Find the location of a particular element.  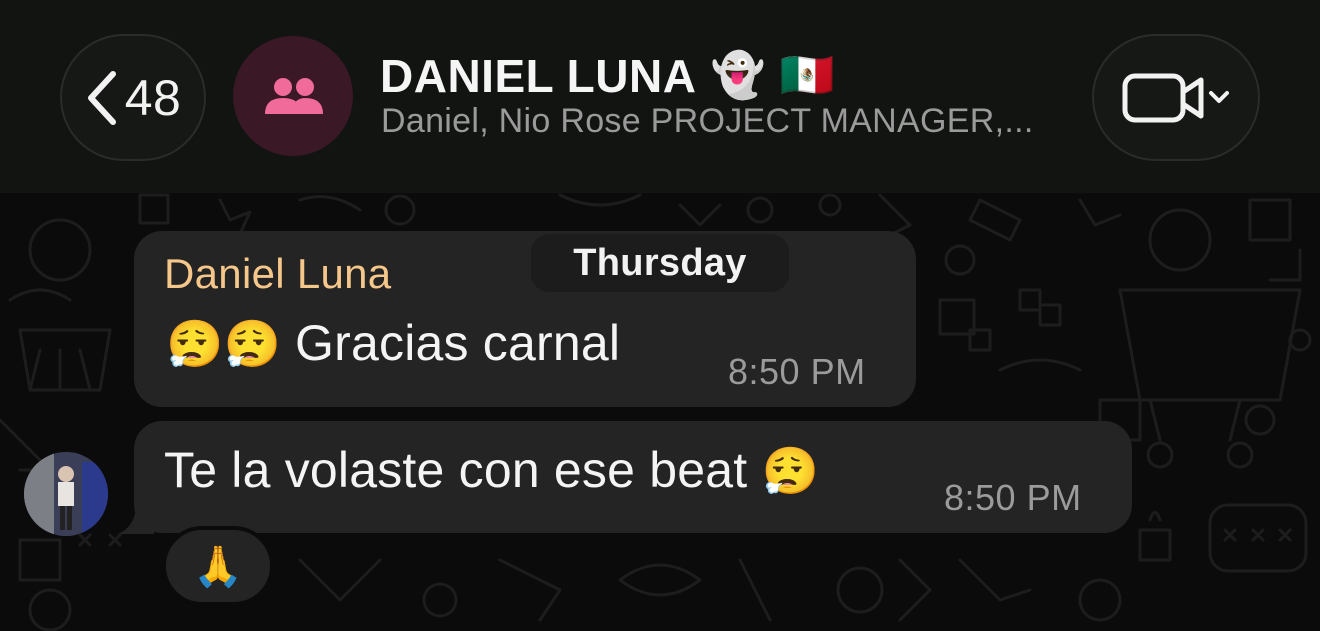

group-avatar is located at coordinates (293, 96).